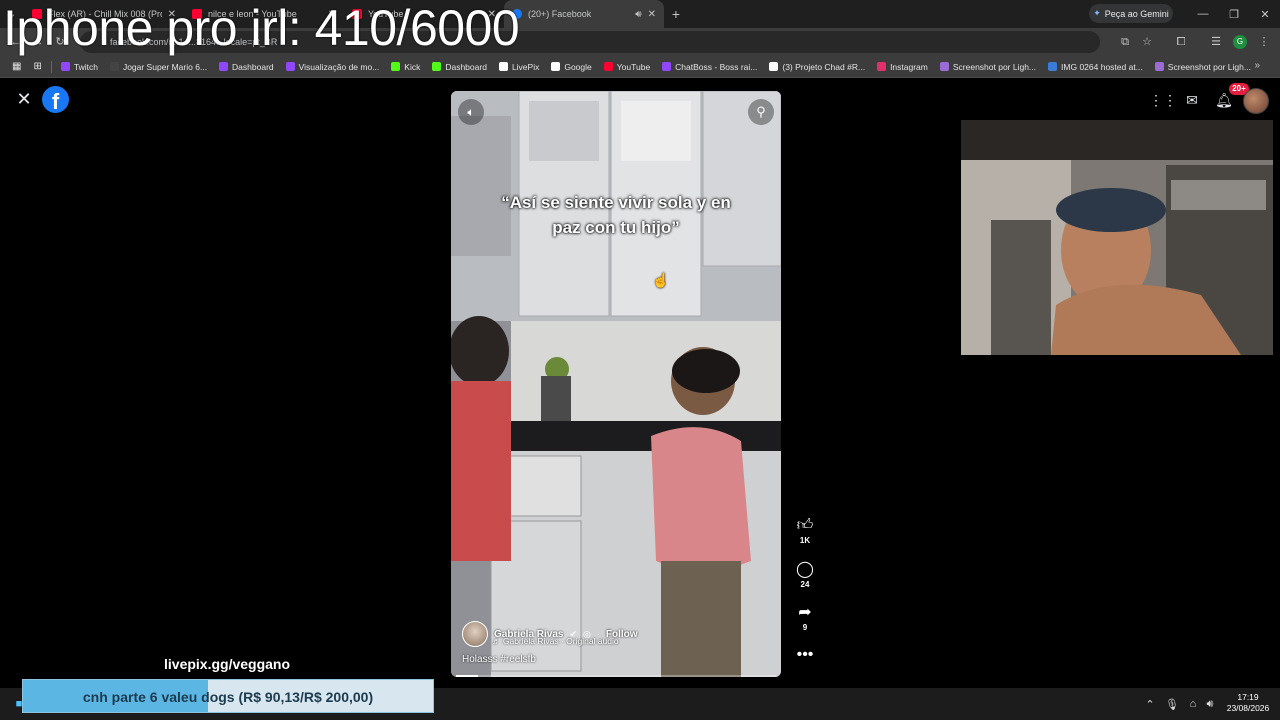  I want to click on messenger-icon: ✉, so click(1192, 100).